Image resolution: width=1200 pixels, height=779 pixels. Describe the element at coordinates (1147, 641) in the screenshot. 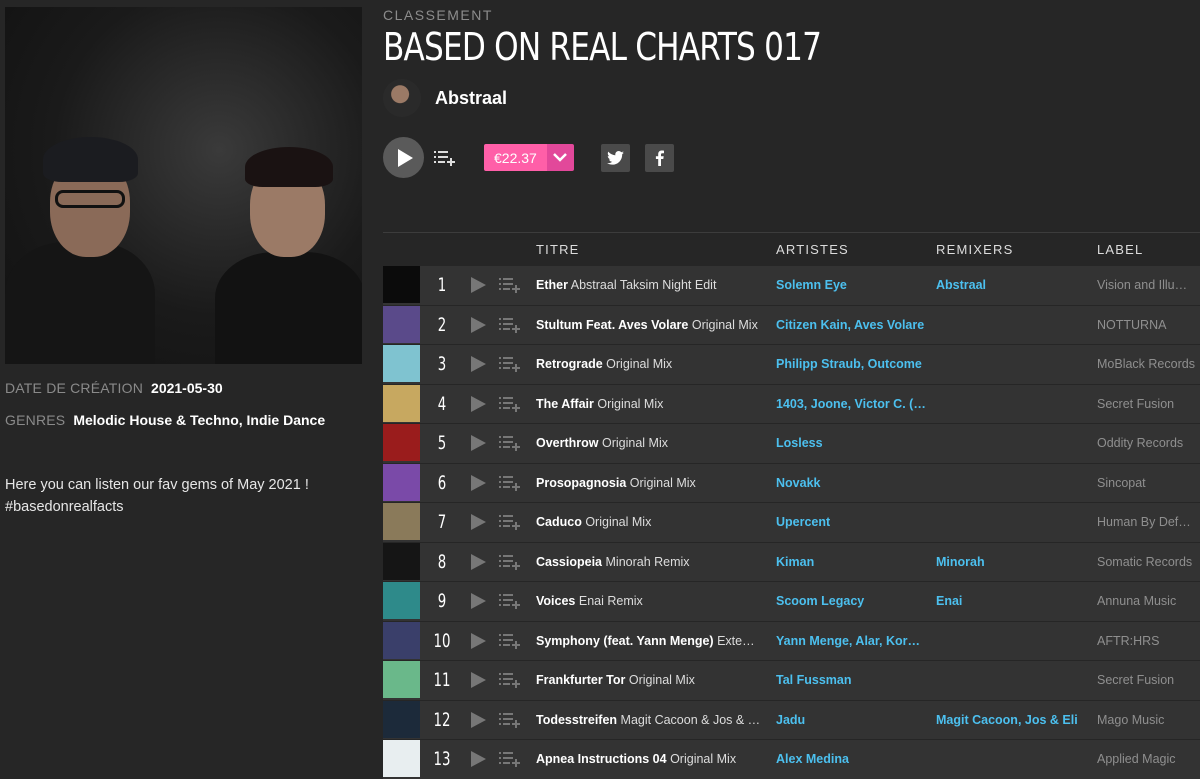

I see `track-label: AFTR:HRS` at that location.